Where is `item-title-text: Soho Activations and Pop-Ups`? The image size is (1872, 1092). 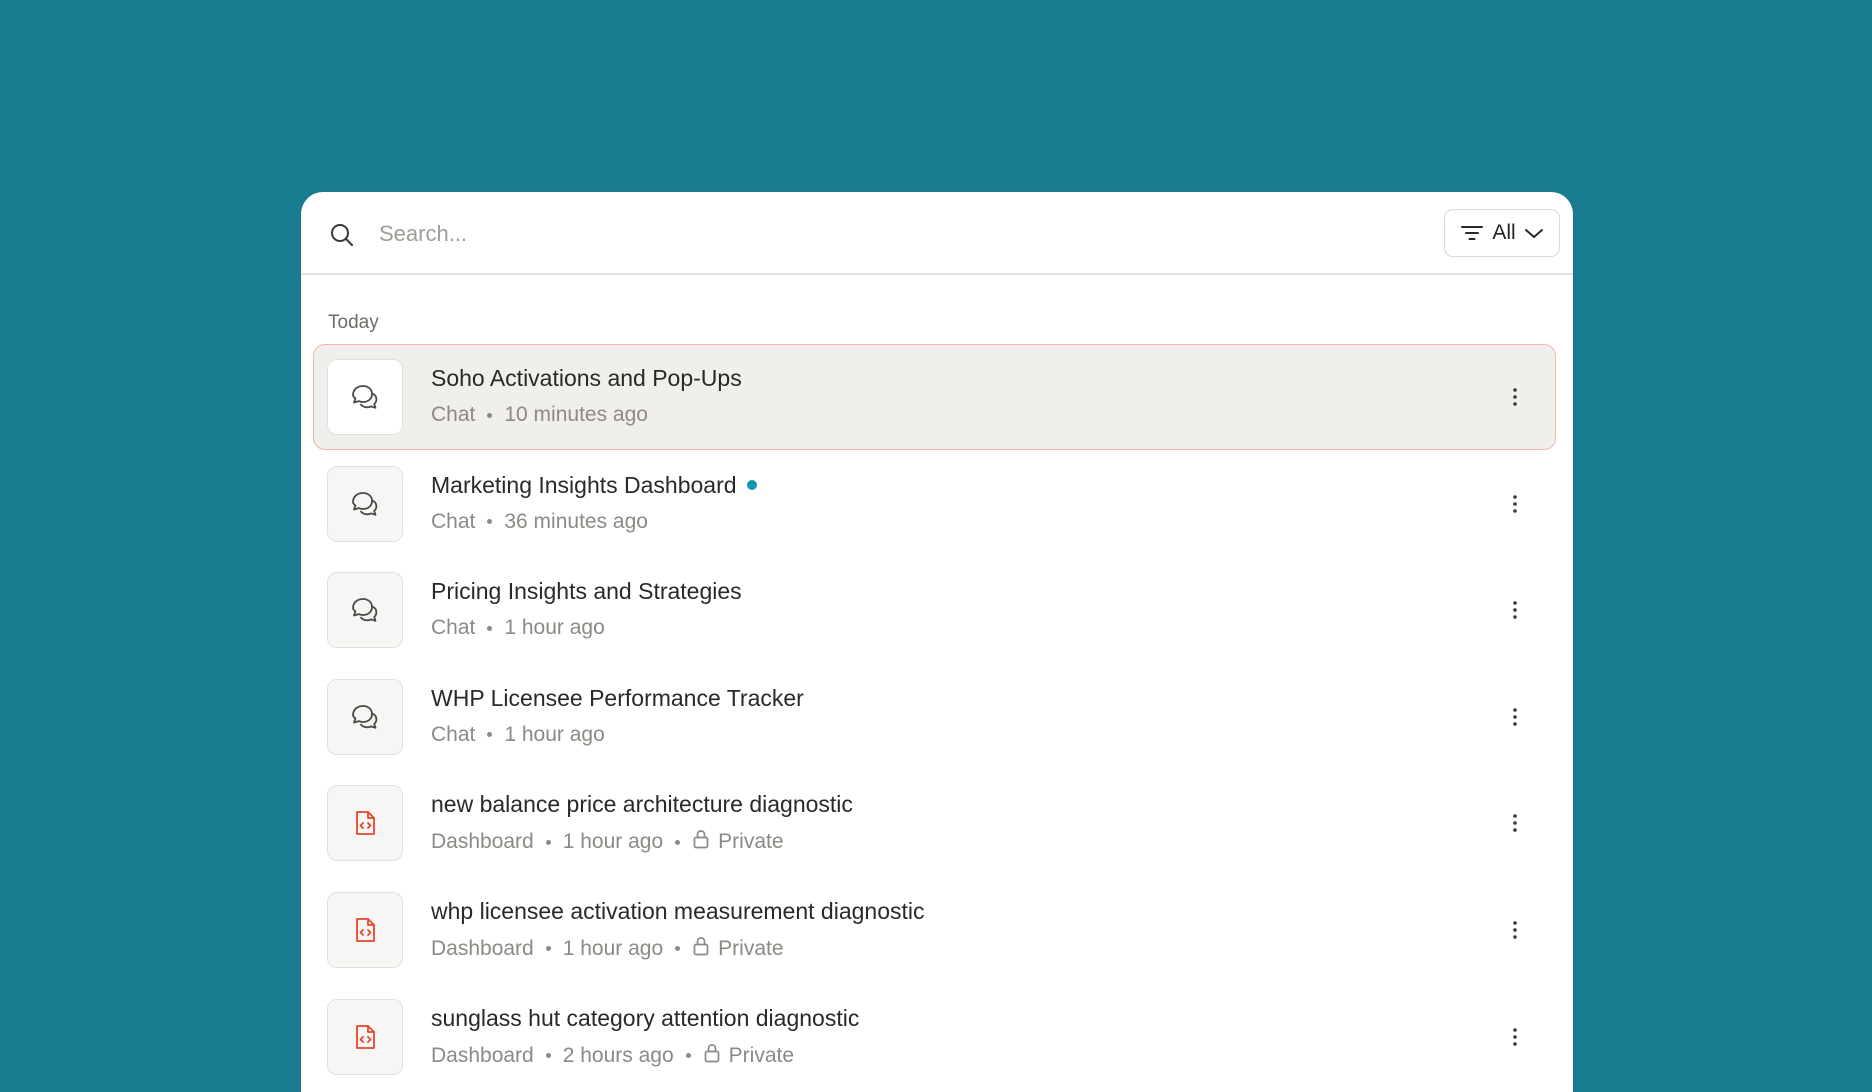 item-title-text: Soho Activations and Pop-Ups is located at coordinates (586, 378).